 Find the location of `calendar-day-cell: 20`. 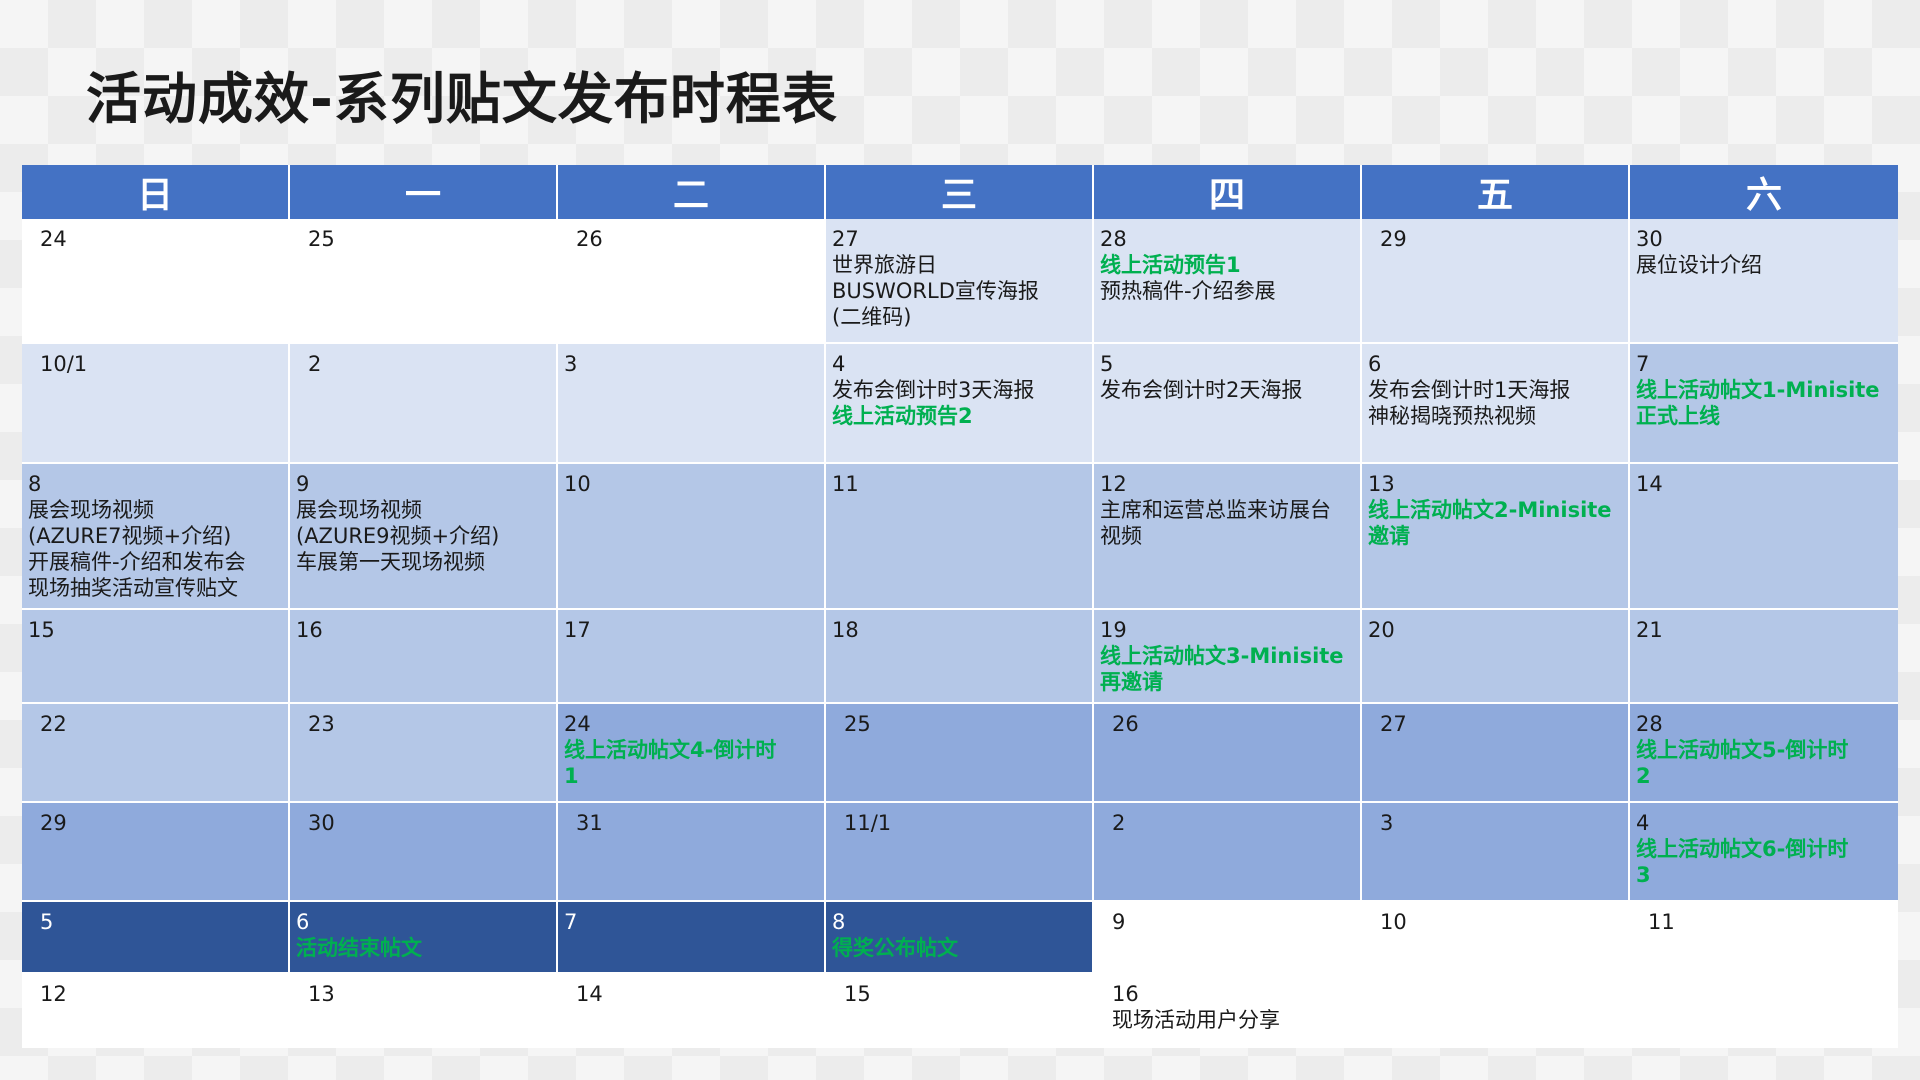

calendar-day-cell: 20 is located at coordinates (1496, 657).